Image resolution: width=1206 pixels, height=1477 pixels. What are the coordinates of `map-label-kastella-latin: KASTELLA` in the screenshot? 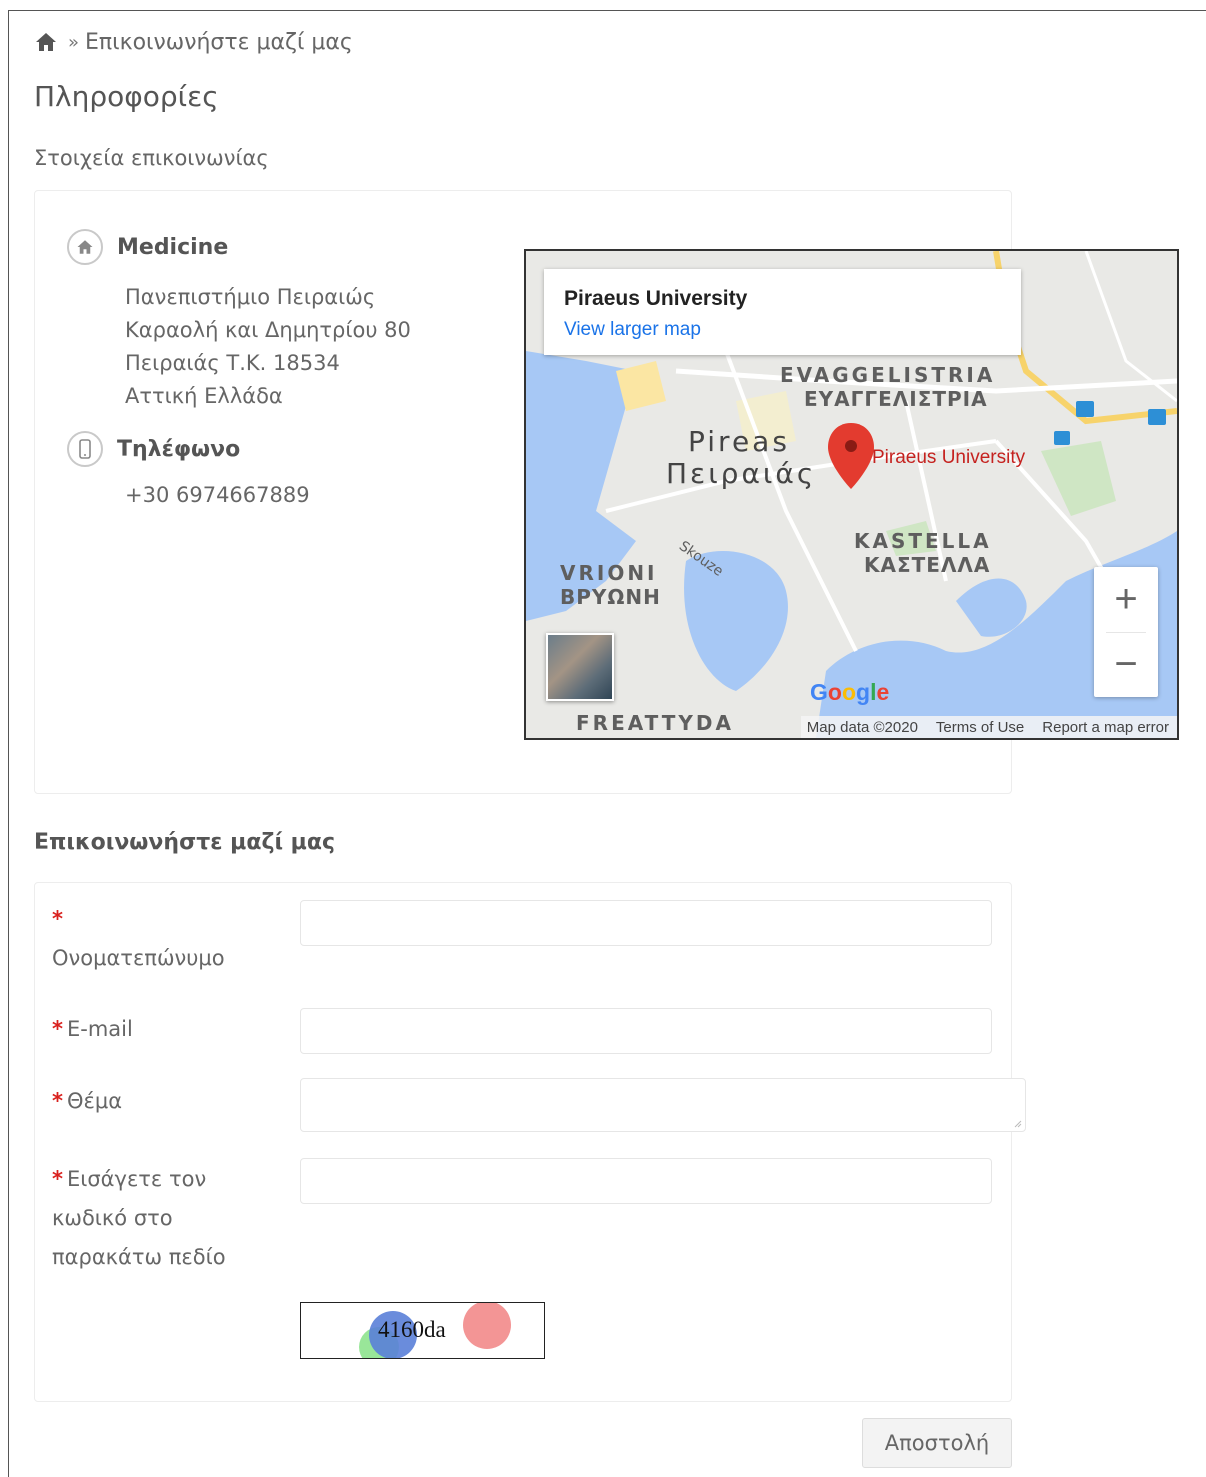 It's located at (923, 541).